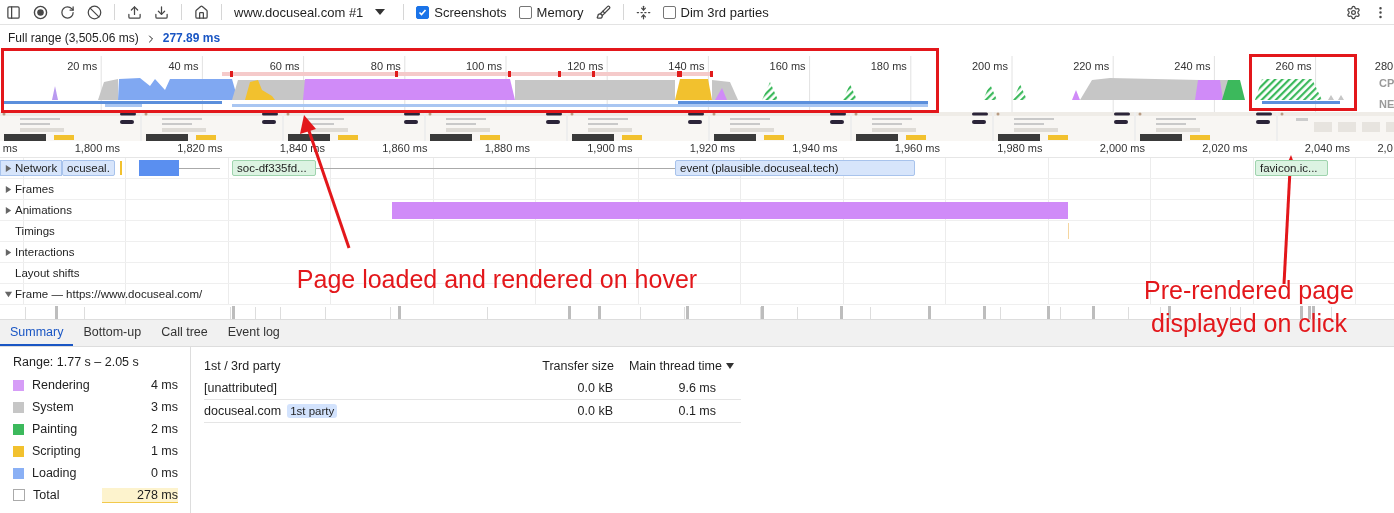 This screenshot has height=513, width=1394. I want to click on request-line, so click(199, 168).